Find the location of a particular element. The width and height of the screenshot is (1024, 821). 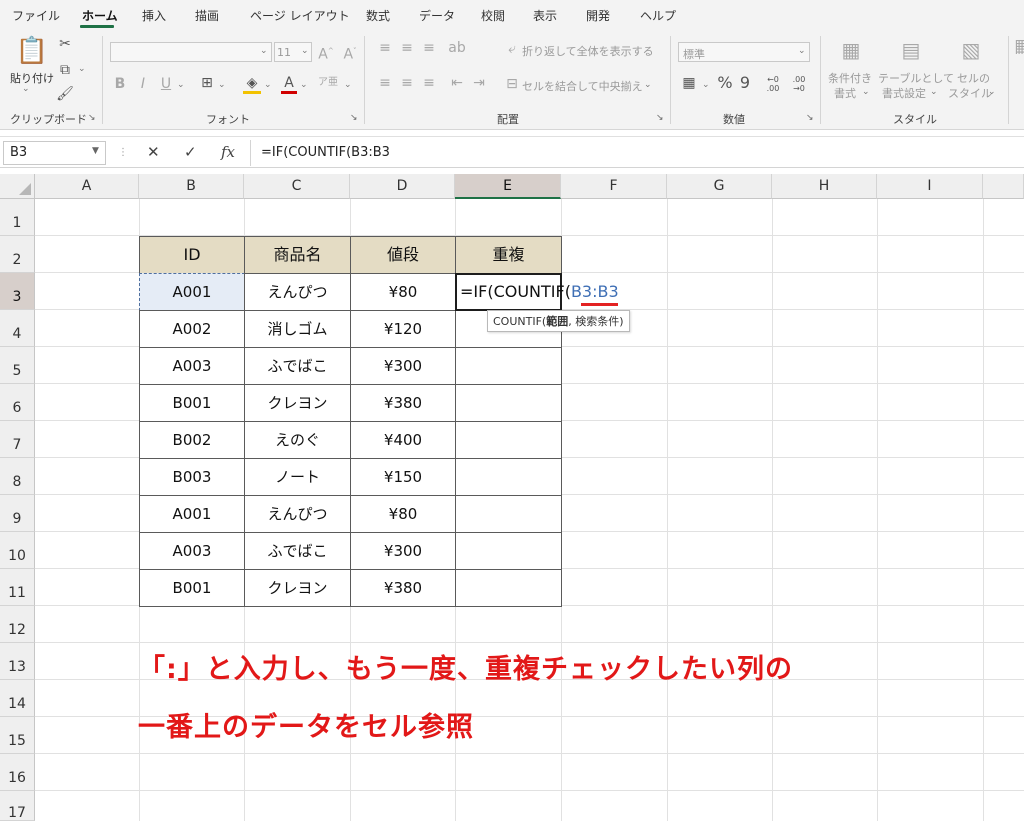

table-header-price: 値段 is located at coordinates (403, 255).